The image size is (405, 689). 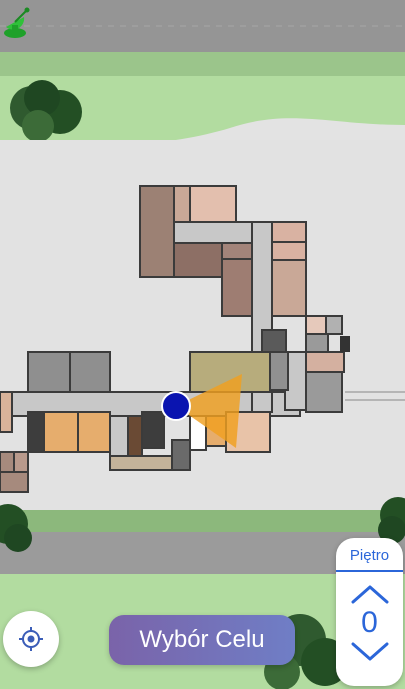 I want to click on select-target-label: Wybór Celu, so click(x=202, y=639).